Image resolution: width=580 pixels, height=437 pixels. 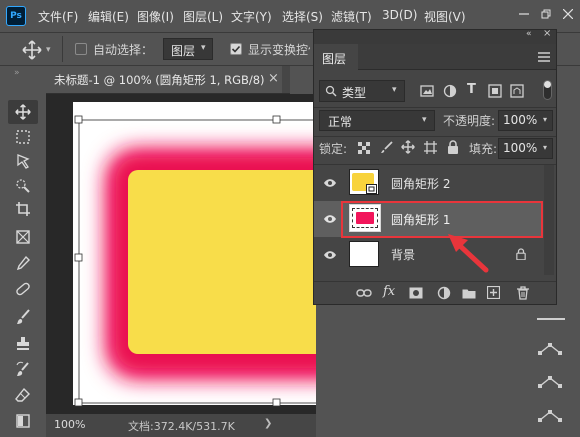 What do you see at coordinates (23, 343) in the screenshot?
I see `stamp-tool-icon` at bounding box center [23, 343].